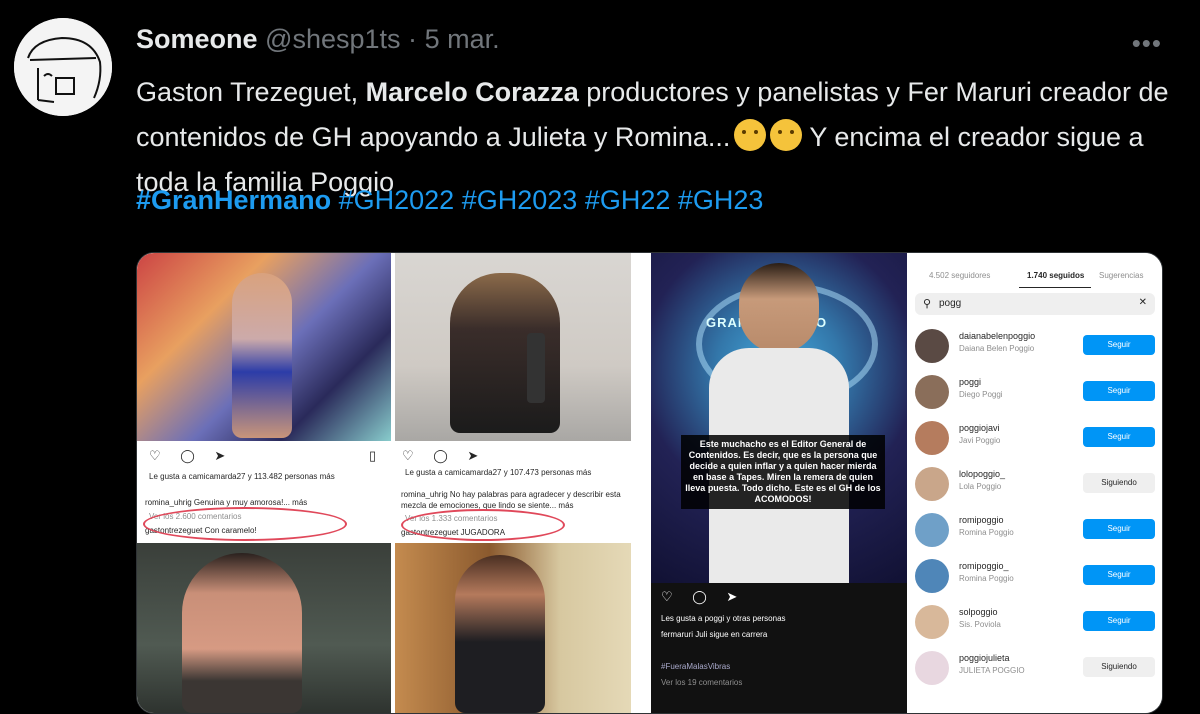 This screenshot has height=714, width=1200. Describe the element at coordinates (462, 39) in the screenshot. I see `tweet-date: 5 mar.` at that location.